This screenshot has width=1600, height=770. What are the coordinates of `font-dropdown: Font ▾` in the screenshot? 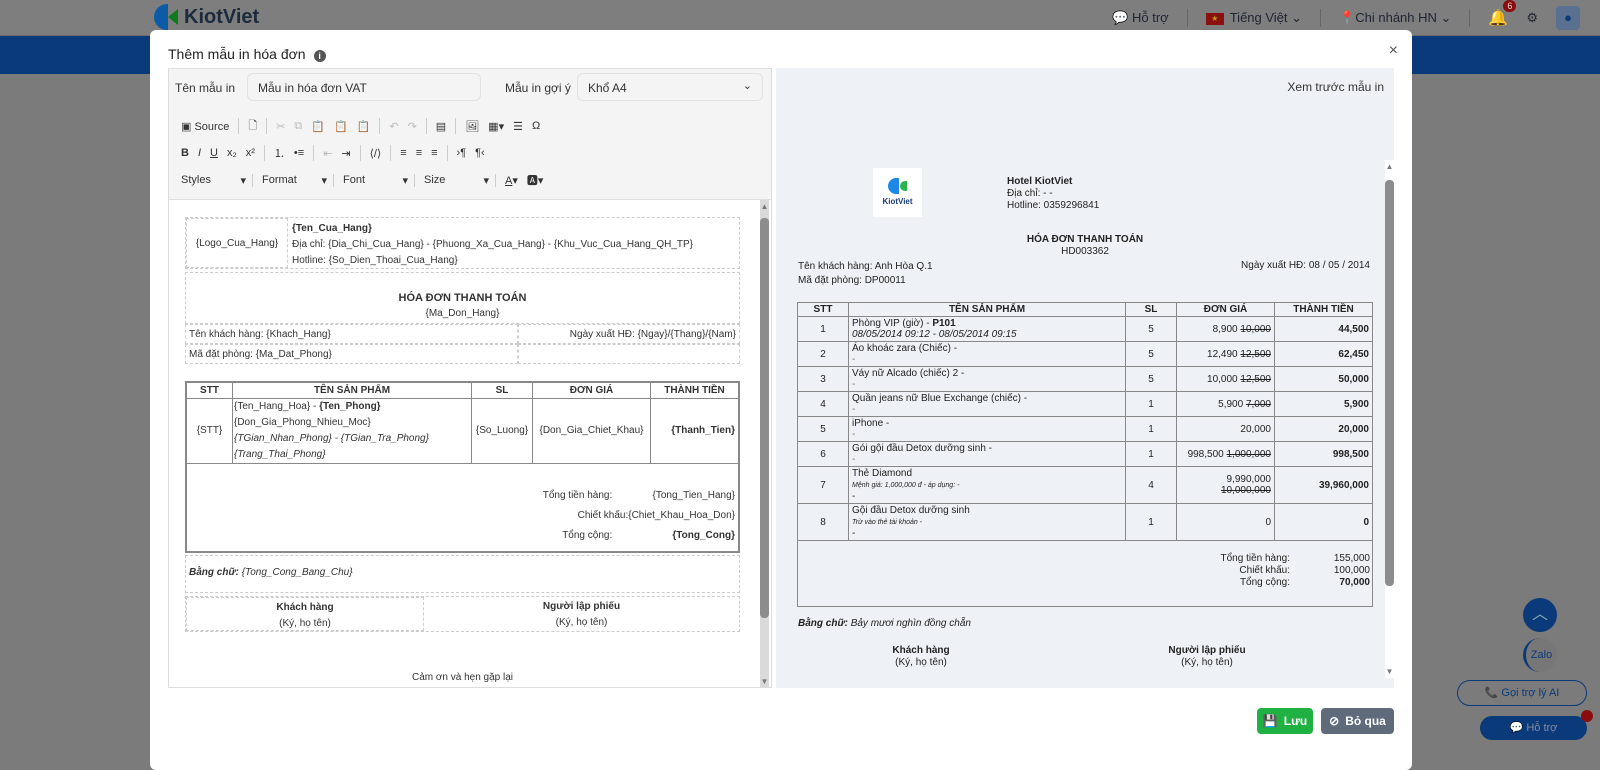 It's located at (379, 180).